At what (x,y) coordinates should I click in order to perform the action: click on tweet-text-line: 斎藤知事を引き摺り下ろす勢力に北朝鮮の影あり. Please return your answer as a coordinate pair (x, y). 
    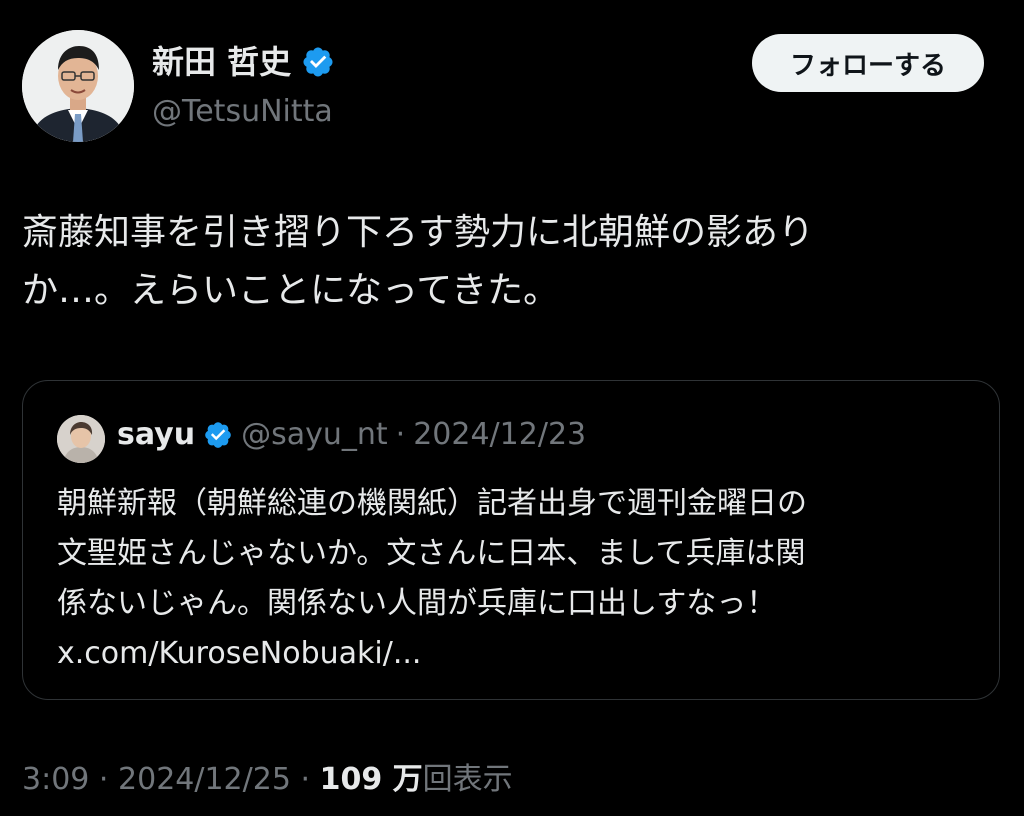
    Looking at the image, I should click on (418, 232).